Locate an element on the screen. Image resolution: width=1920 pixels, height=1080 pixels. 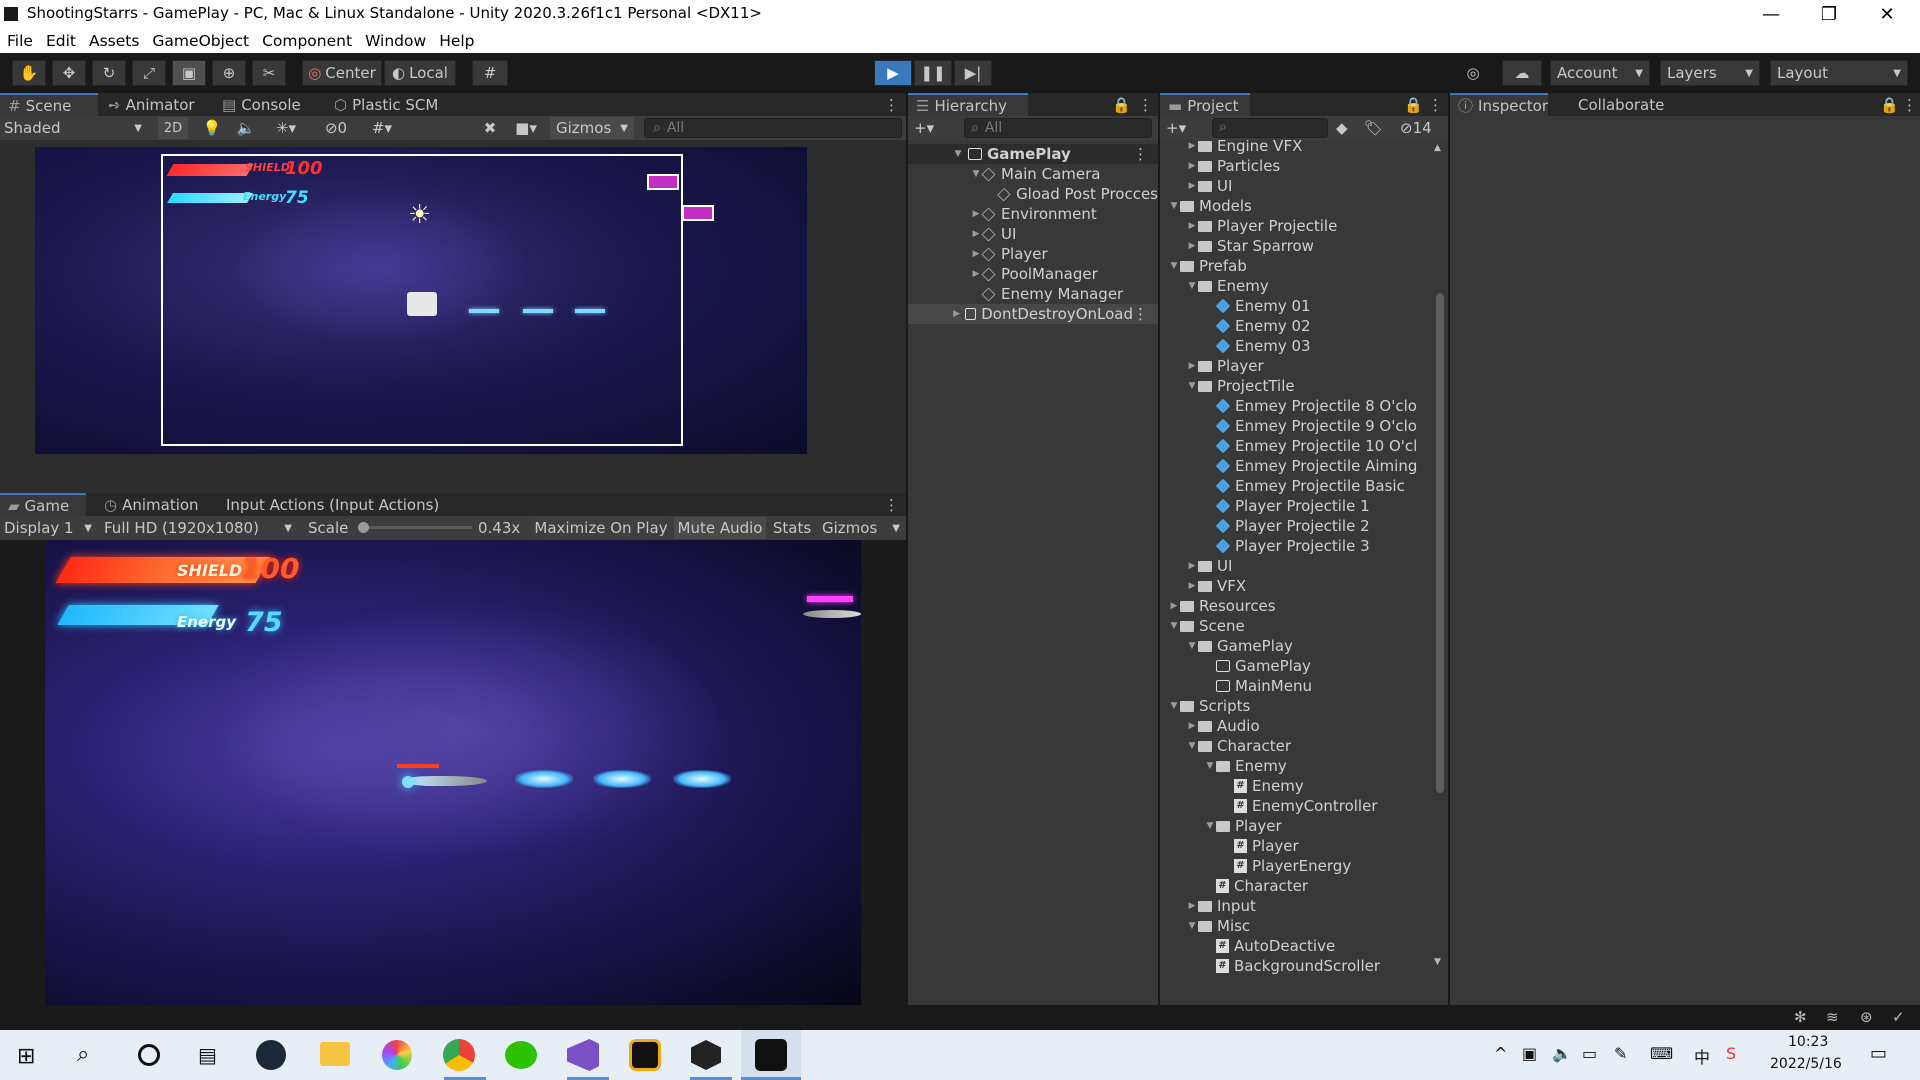
grid-toggle-icon: #▾ is located at coordinates (382, 128).